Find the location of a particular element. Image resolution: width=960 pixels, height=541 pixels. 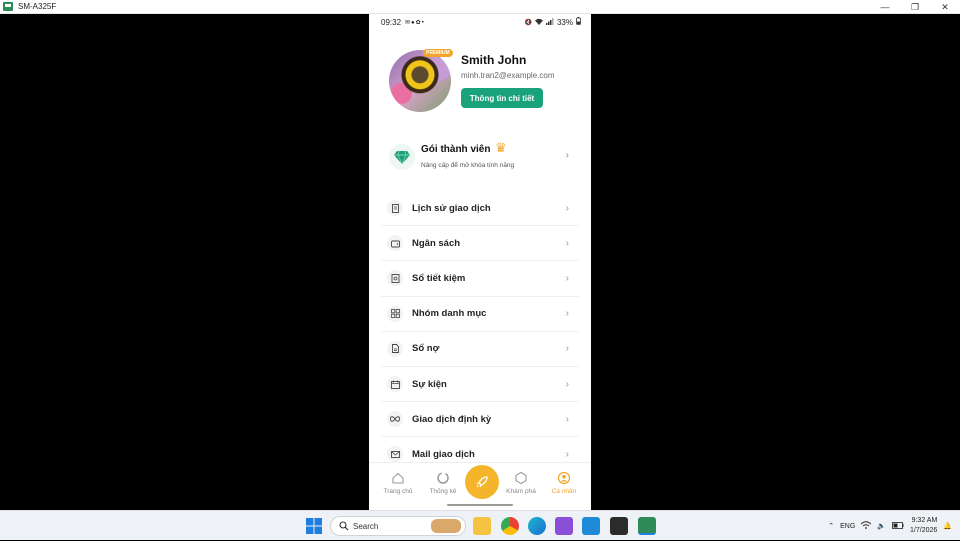

window-titlebar: SM-A325F — ❐ ✕ is located at coordinates (480, 7).